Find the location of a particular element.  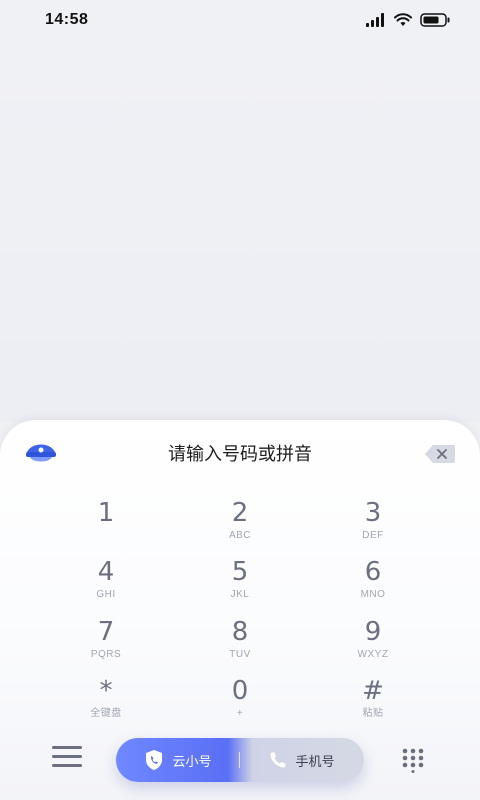

key-0: 0 + is located at coordinates (240, 704).